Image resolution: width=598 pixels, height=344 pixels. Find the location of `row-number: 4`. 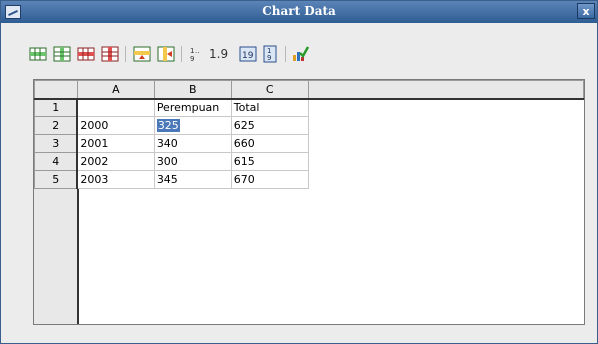

row-number: 4 is located at coordinates (56, 161).